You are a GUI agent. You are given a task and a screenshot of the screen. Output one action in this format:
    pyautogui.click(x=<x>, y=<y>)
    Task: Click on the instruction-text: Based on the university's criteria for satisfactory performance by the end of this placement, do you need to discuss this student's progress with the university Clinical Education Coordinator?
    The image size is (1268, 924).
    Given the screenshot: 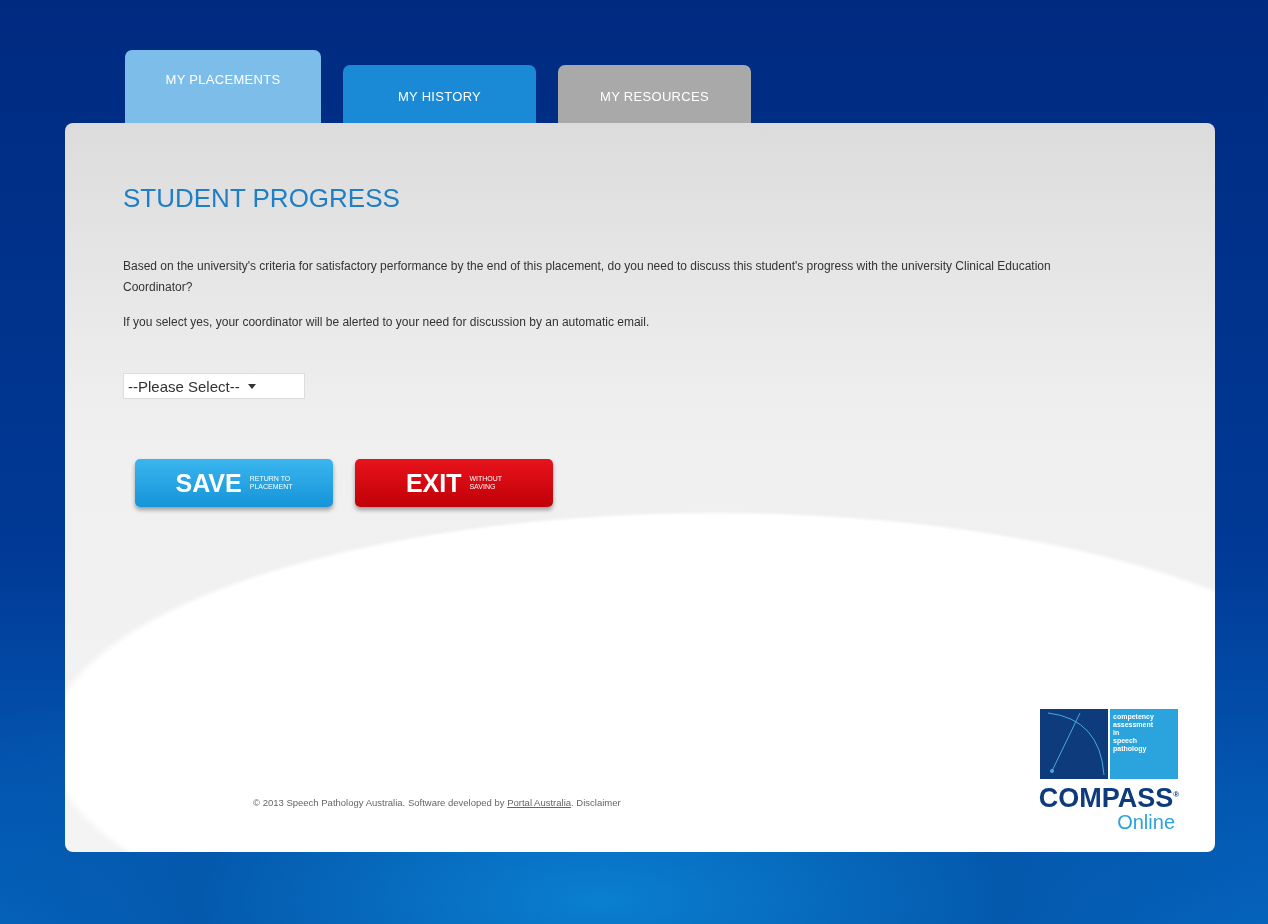 What is the action you would take?
    pyautogui.click(x=587, y=277)
    